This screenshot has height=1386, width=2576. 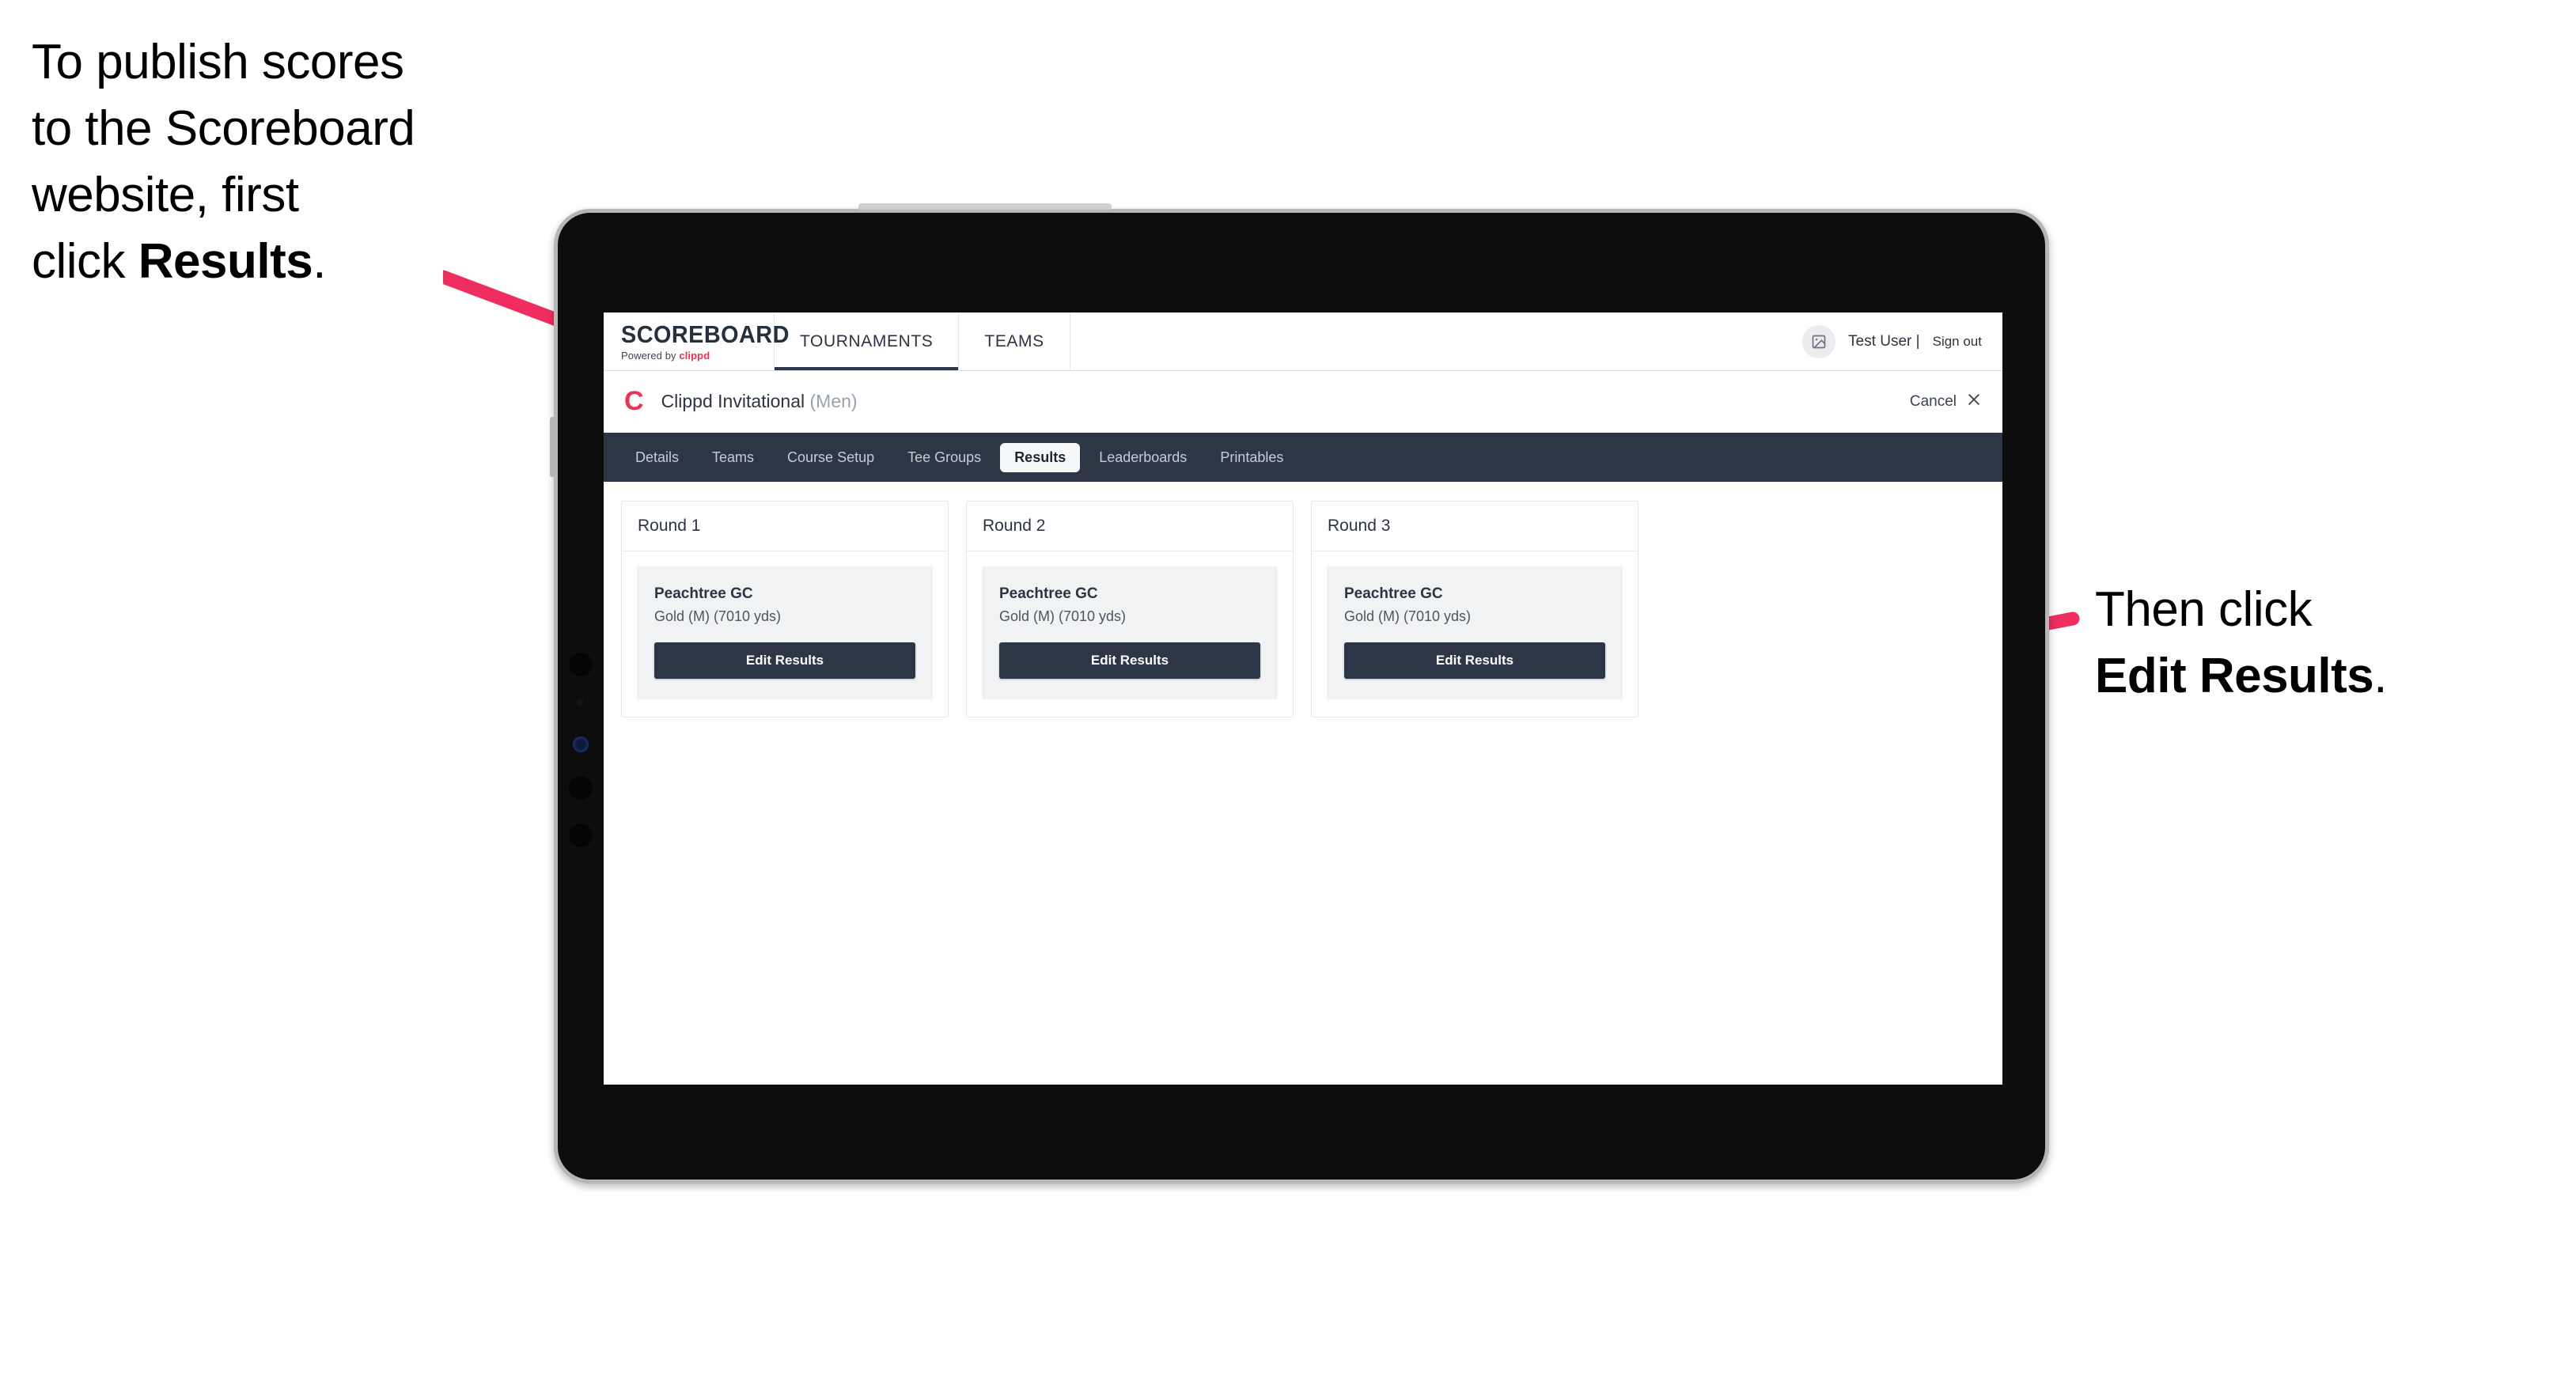 What do you see at coordinates (1974, 402) in the screenshot?
I see `close-icon` at bounding box center [1974, 402].